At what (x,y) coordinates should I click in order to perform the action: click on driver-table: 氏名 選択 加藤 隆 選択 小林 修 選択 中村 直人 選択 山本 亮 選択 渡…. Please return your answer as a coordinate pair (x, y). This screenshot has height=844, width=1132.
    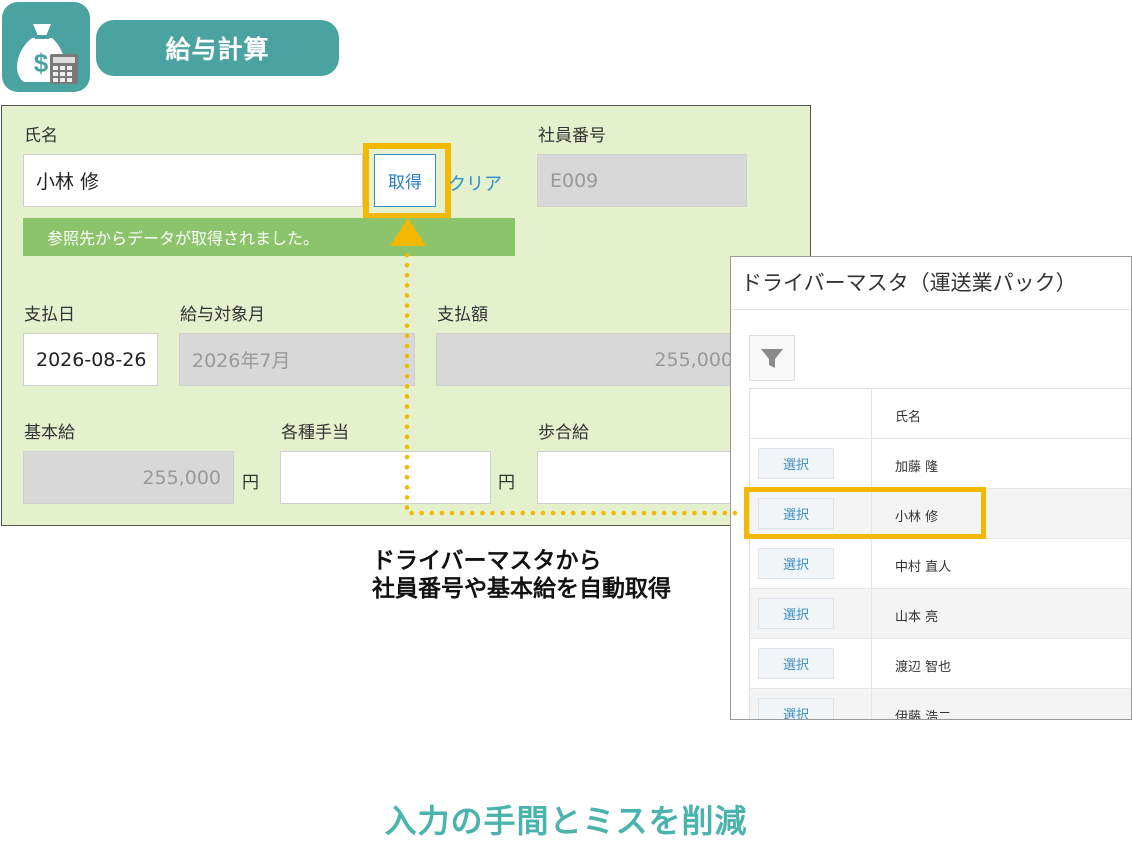
    Looking at the image, I should click on (940, 554).